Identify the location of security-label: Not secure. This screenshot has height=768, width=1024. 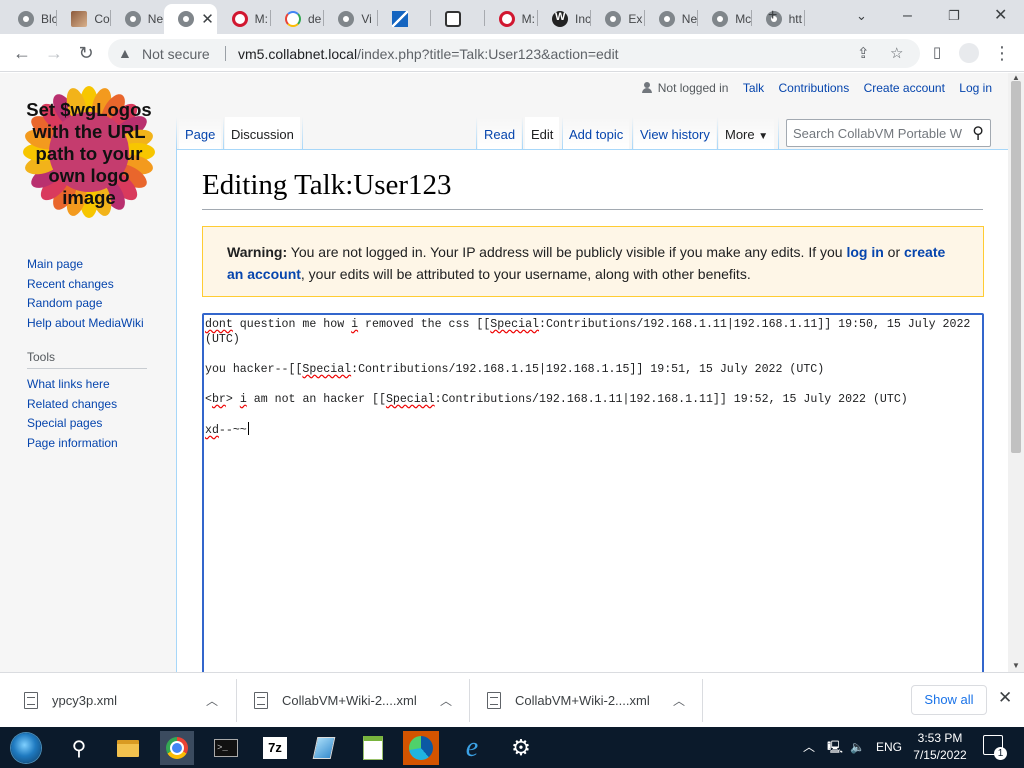
(176, 54).